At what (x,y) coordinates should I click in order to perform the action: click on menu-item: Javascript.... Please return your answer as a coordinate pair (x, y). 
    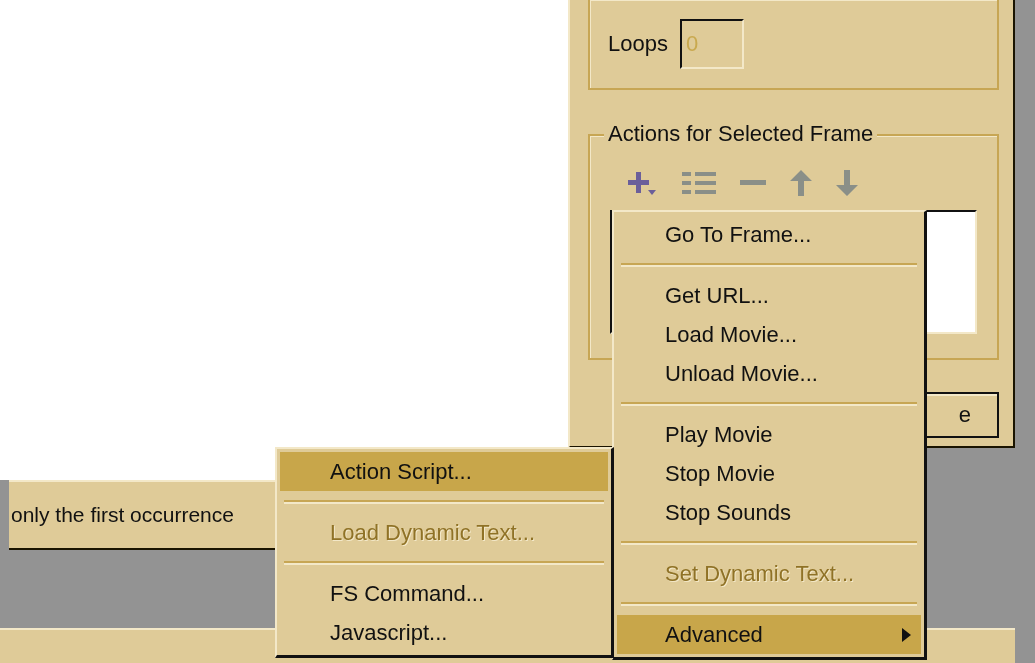
    Looking at the image, I should click on (444, 632).